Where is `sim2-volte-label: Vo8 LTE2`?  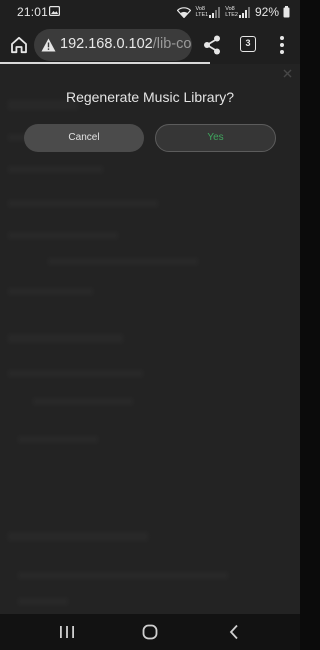 sim2-volte-label: Vo8 LTE2 is located at coordinates (231, 12).